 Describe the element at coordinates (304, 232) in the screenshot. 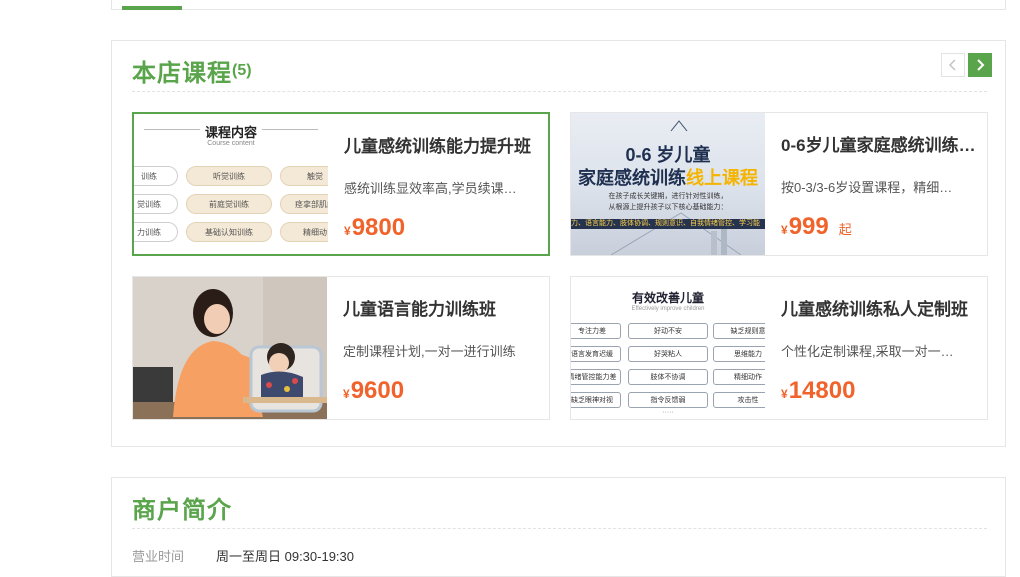

I see `thumb-pill: 精细动` at that location.